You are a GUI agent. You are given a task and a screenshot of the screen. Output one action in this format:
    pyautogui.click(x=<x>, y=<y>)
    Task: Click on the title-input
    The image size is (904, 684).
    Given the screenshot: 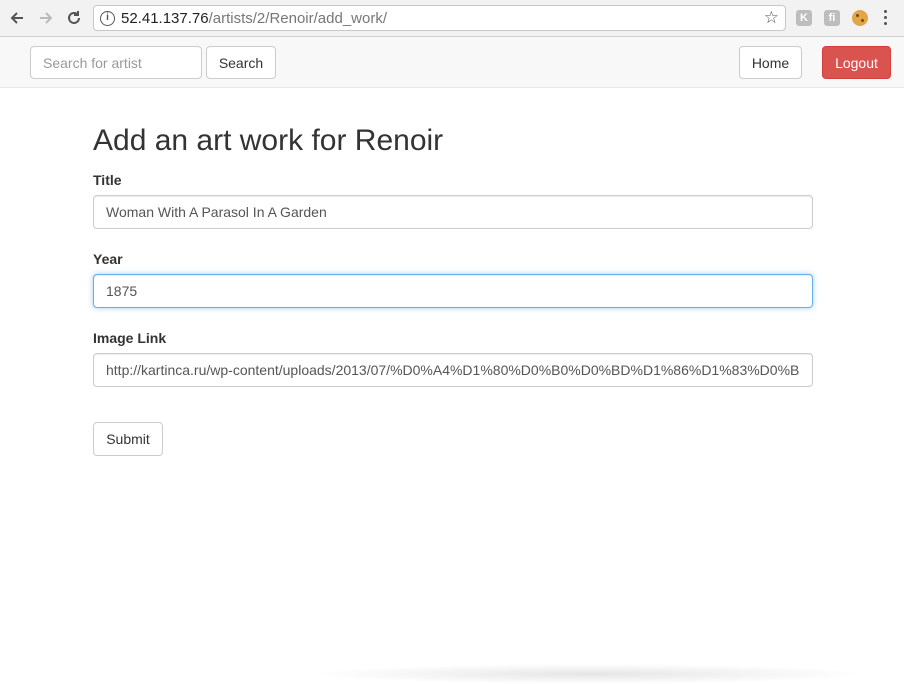 What is the action you would take?
    pyautogui.click(x=453, y=212)
    